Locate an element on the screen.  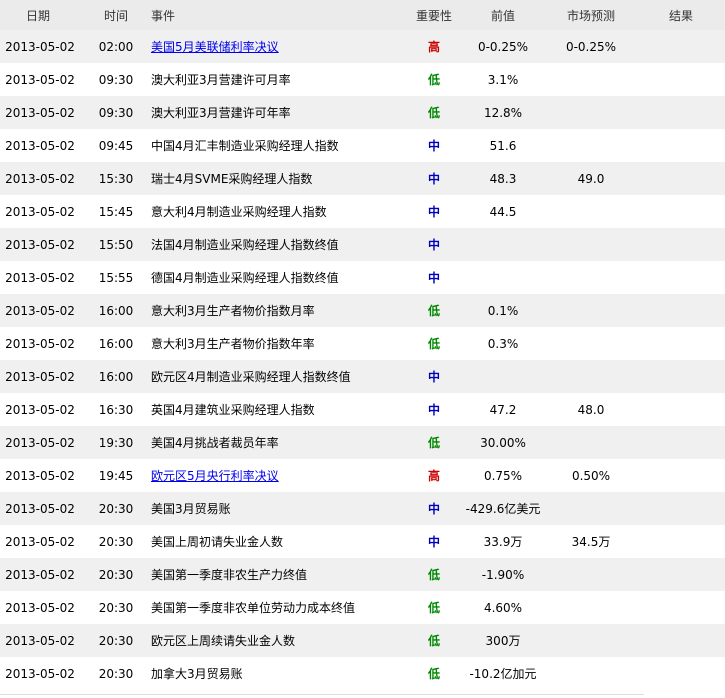
row-event: 美国4月挑战者裁员年率 is located at coordinates (215, 443).